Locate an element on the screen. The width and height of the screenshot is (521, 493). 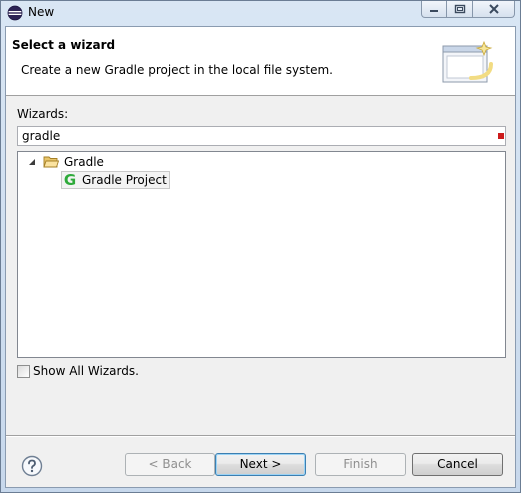
clear-filter-icon is located at coordinates (501, 136).